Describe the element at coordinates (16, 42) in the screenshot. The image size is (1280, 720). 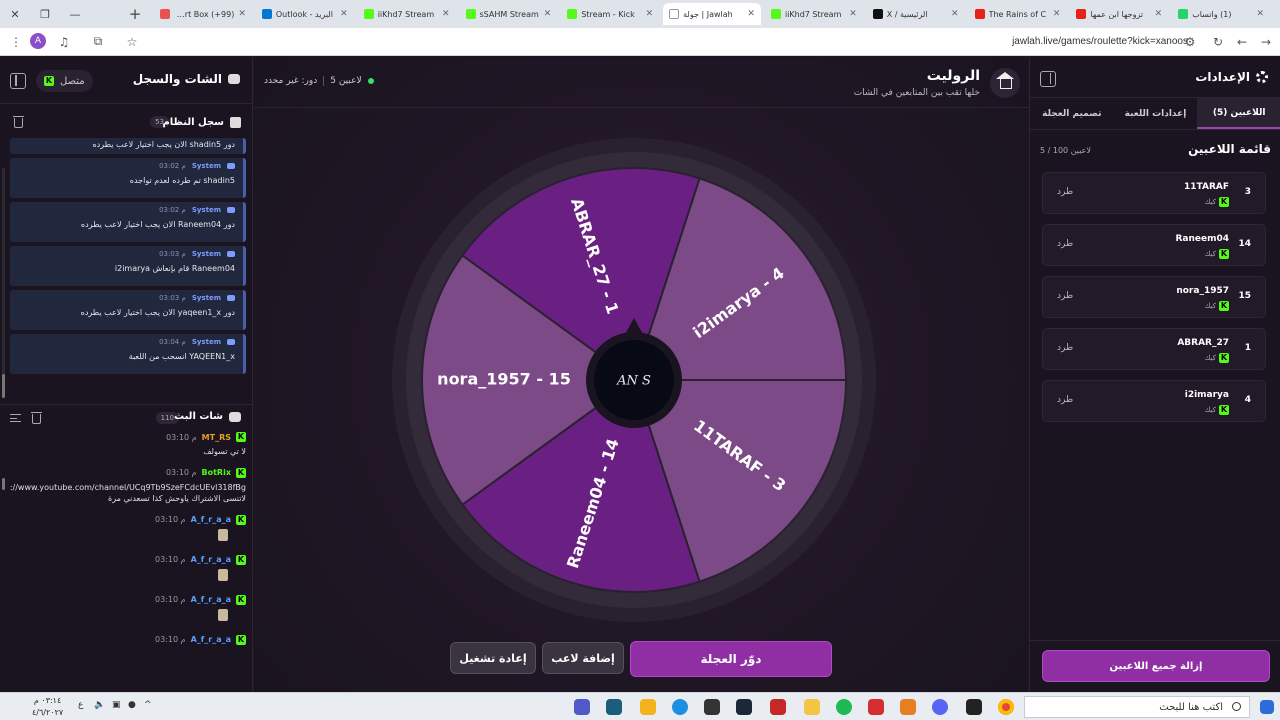
I see `menu-dots-icon: ⋮` at that location.